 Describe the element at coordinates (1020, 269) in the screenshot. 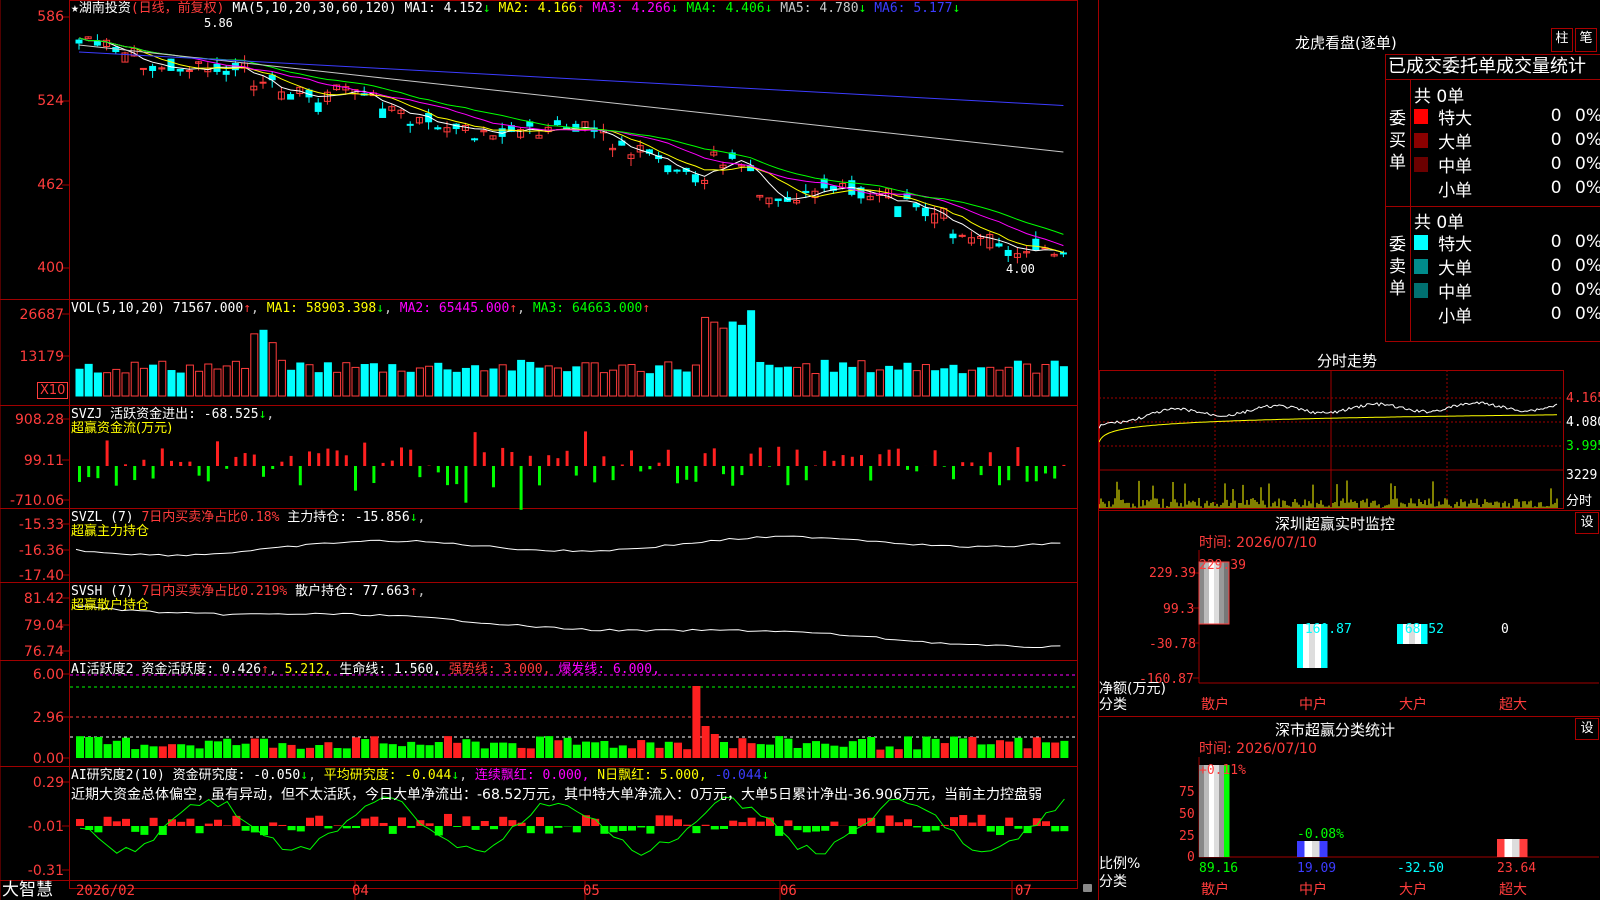

I see `price-low-mark: 4.00` at that location.